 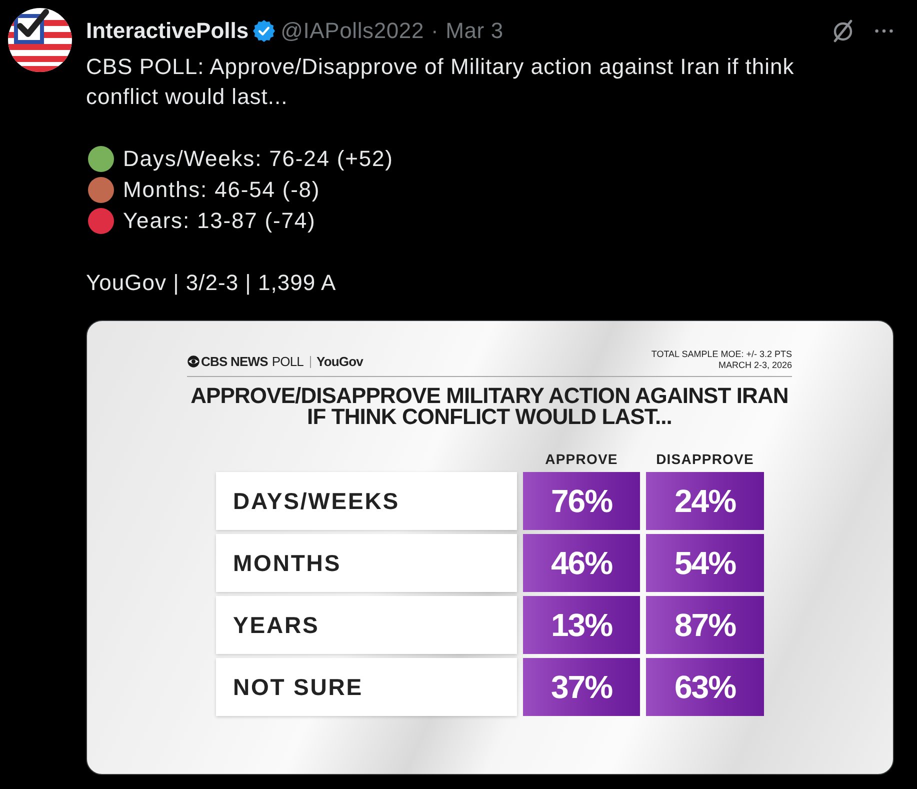 What do you see at coordinates (755, 365) in the screenshot?
I see `poll-dates: MARCH 2-3, 2026` at bounding box center [755, 365].